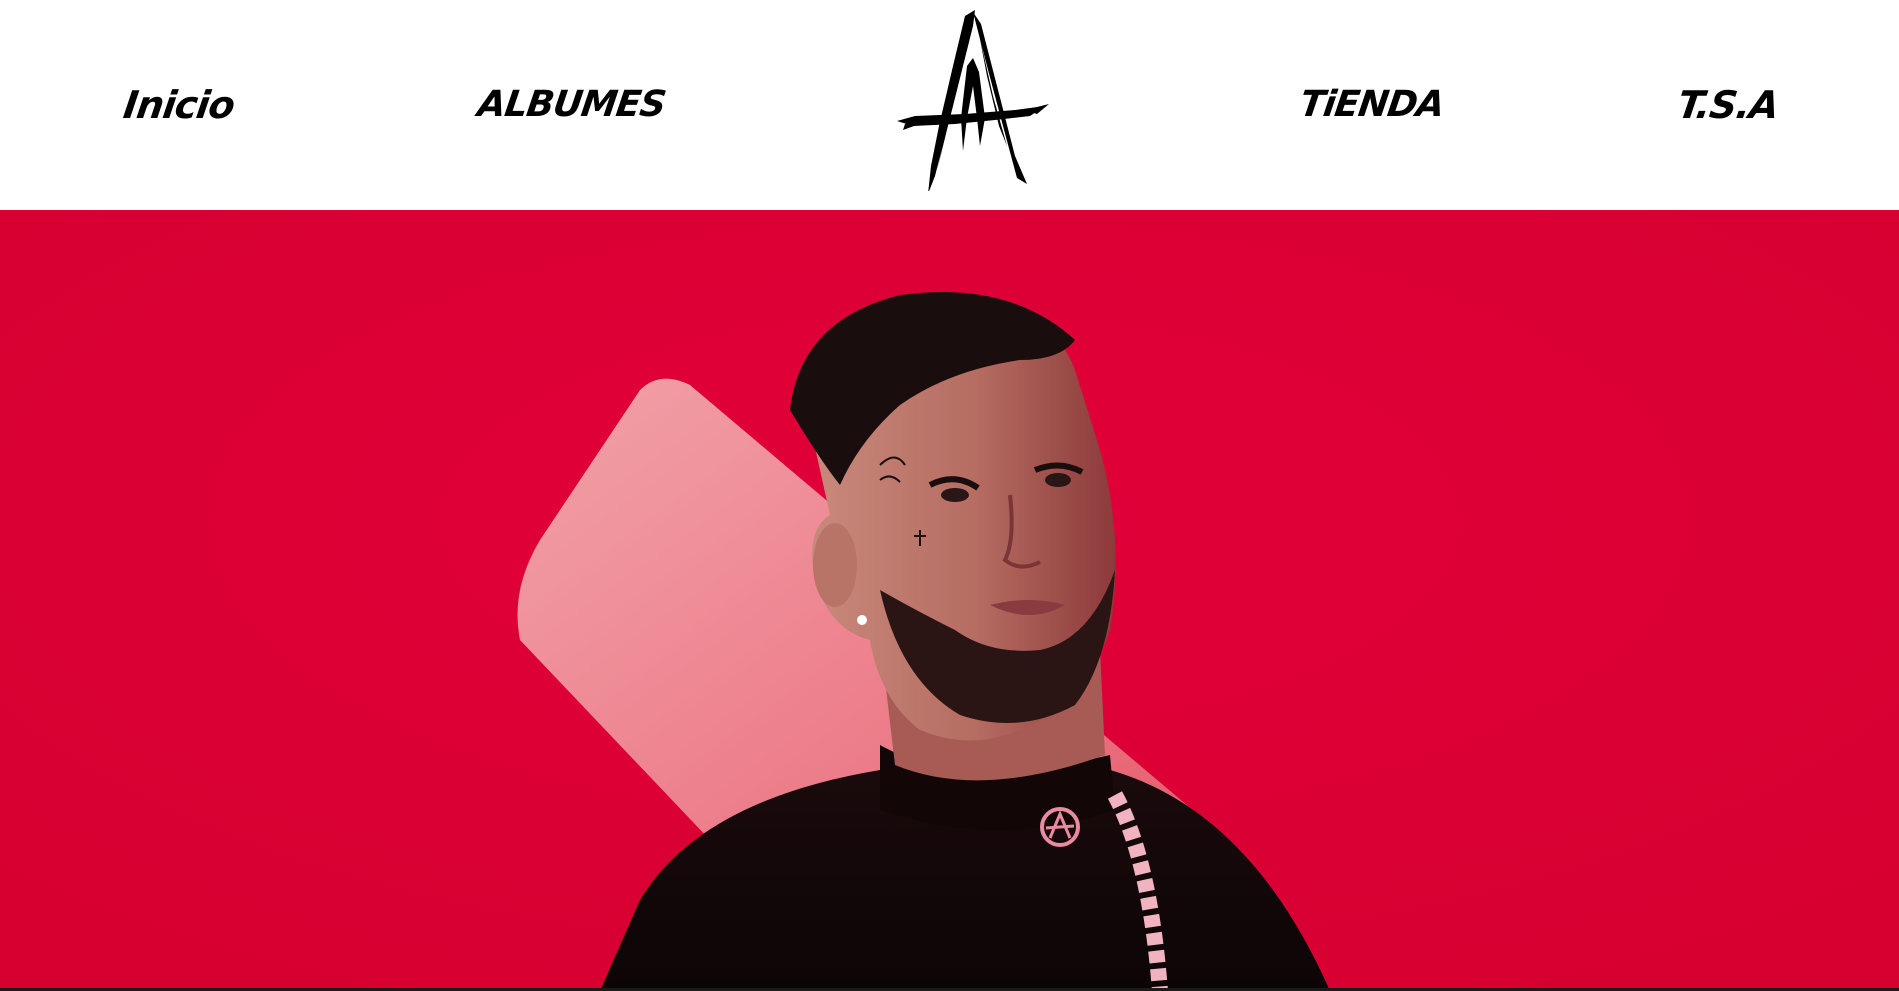 This screenshot has height=991, width=1899. Describe the element at coordinates (1727, 105) in the screenshot. I see `nav-link-tsa: T.S.A` at that location.